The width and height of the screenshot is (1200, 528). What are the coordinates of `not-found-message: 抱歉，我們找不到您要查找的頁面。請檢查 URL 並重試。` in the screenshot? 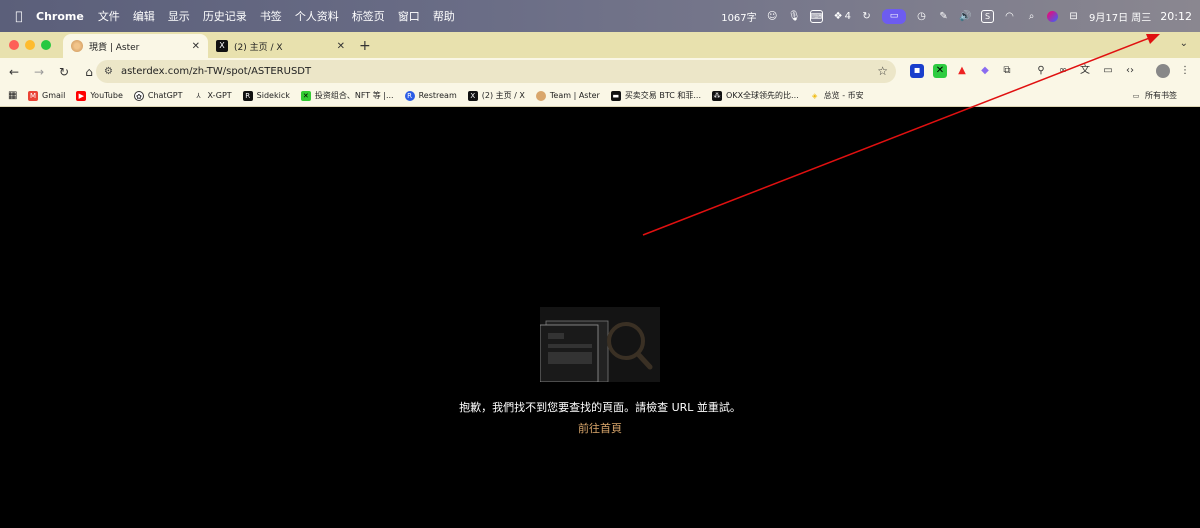 It's located at (600, 407).